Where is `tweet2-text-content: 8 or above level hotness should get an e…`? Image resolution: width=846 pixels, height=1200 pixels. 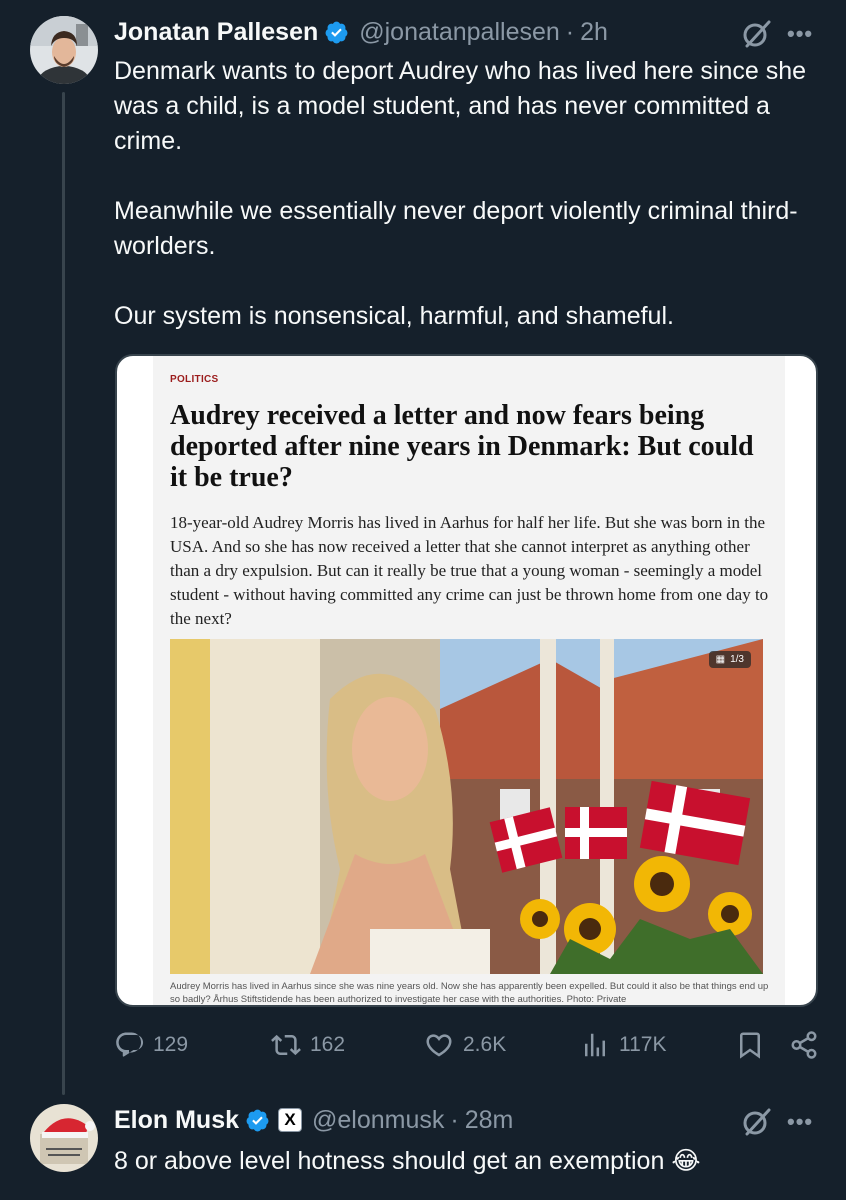
tweet2-text-content: 8 or above level hotness should get an e… is located at coordinates (389, 1161).